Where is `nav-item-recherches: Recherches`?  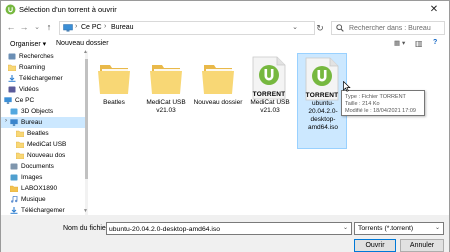 nav-item-recherches: Recherches is located at coordinates (44, 56).